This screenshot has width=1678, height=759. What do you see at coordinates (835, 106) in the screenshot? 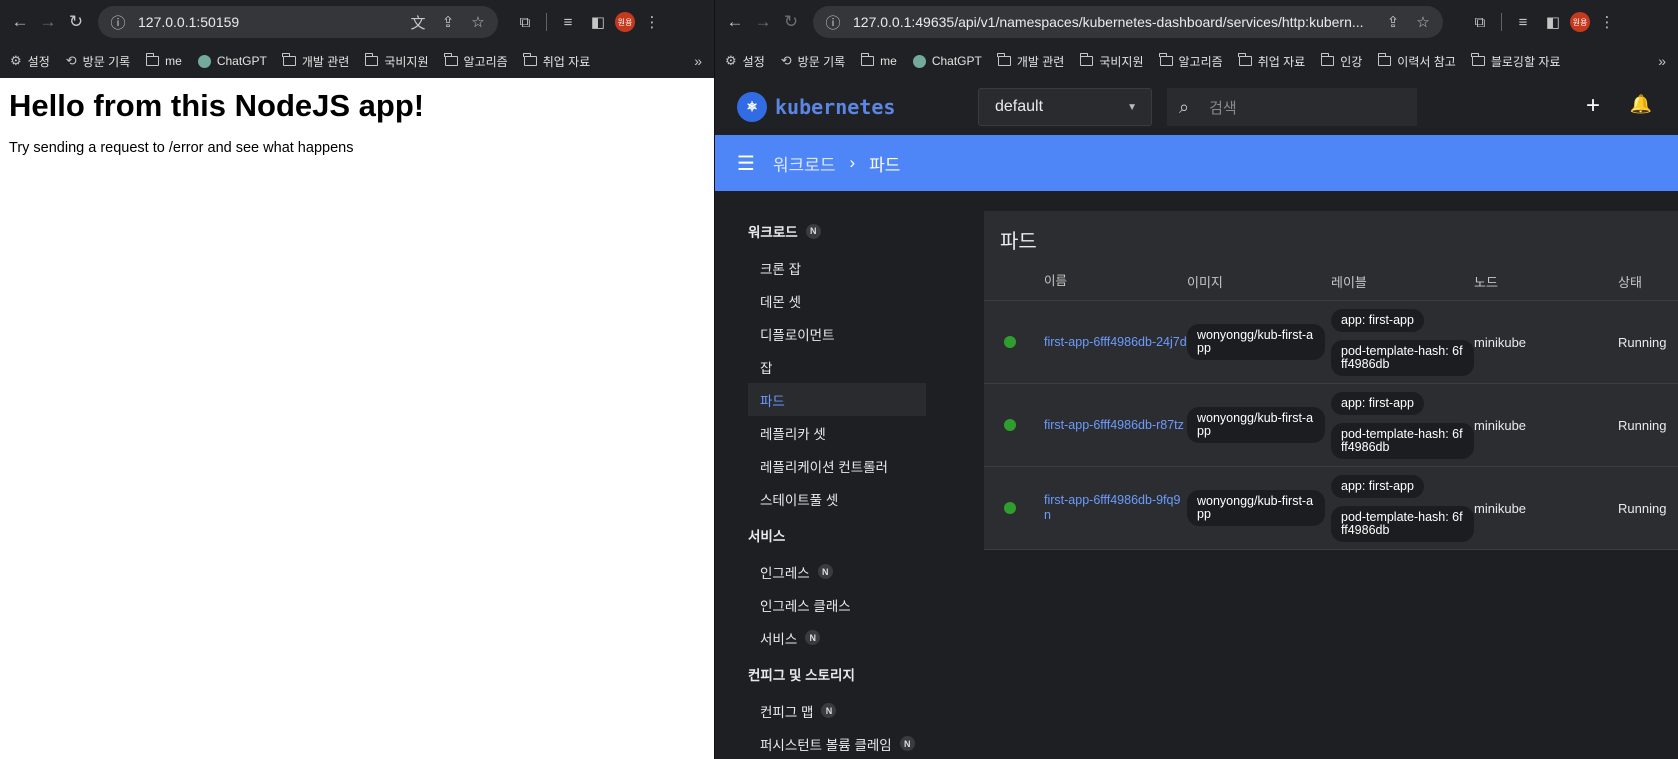
I see `brand-name: kubernetes` at bounding box center [835, 106].